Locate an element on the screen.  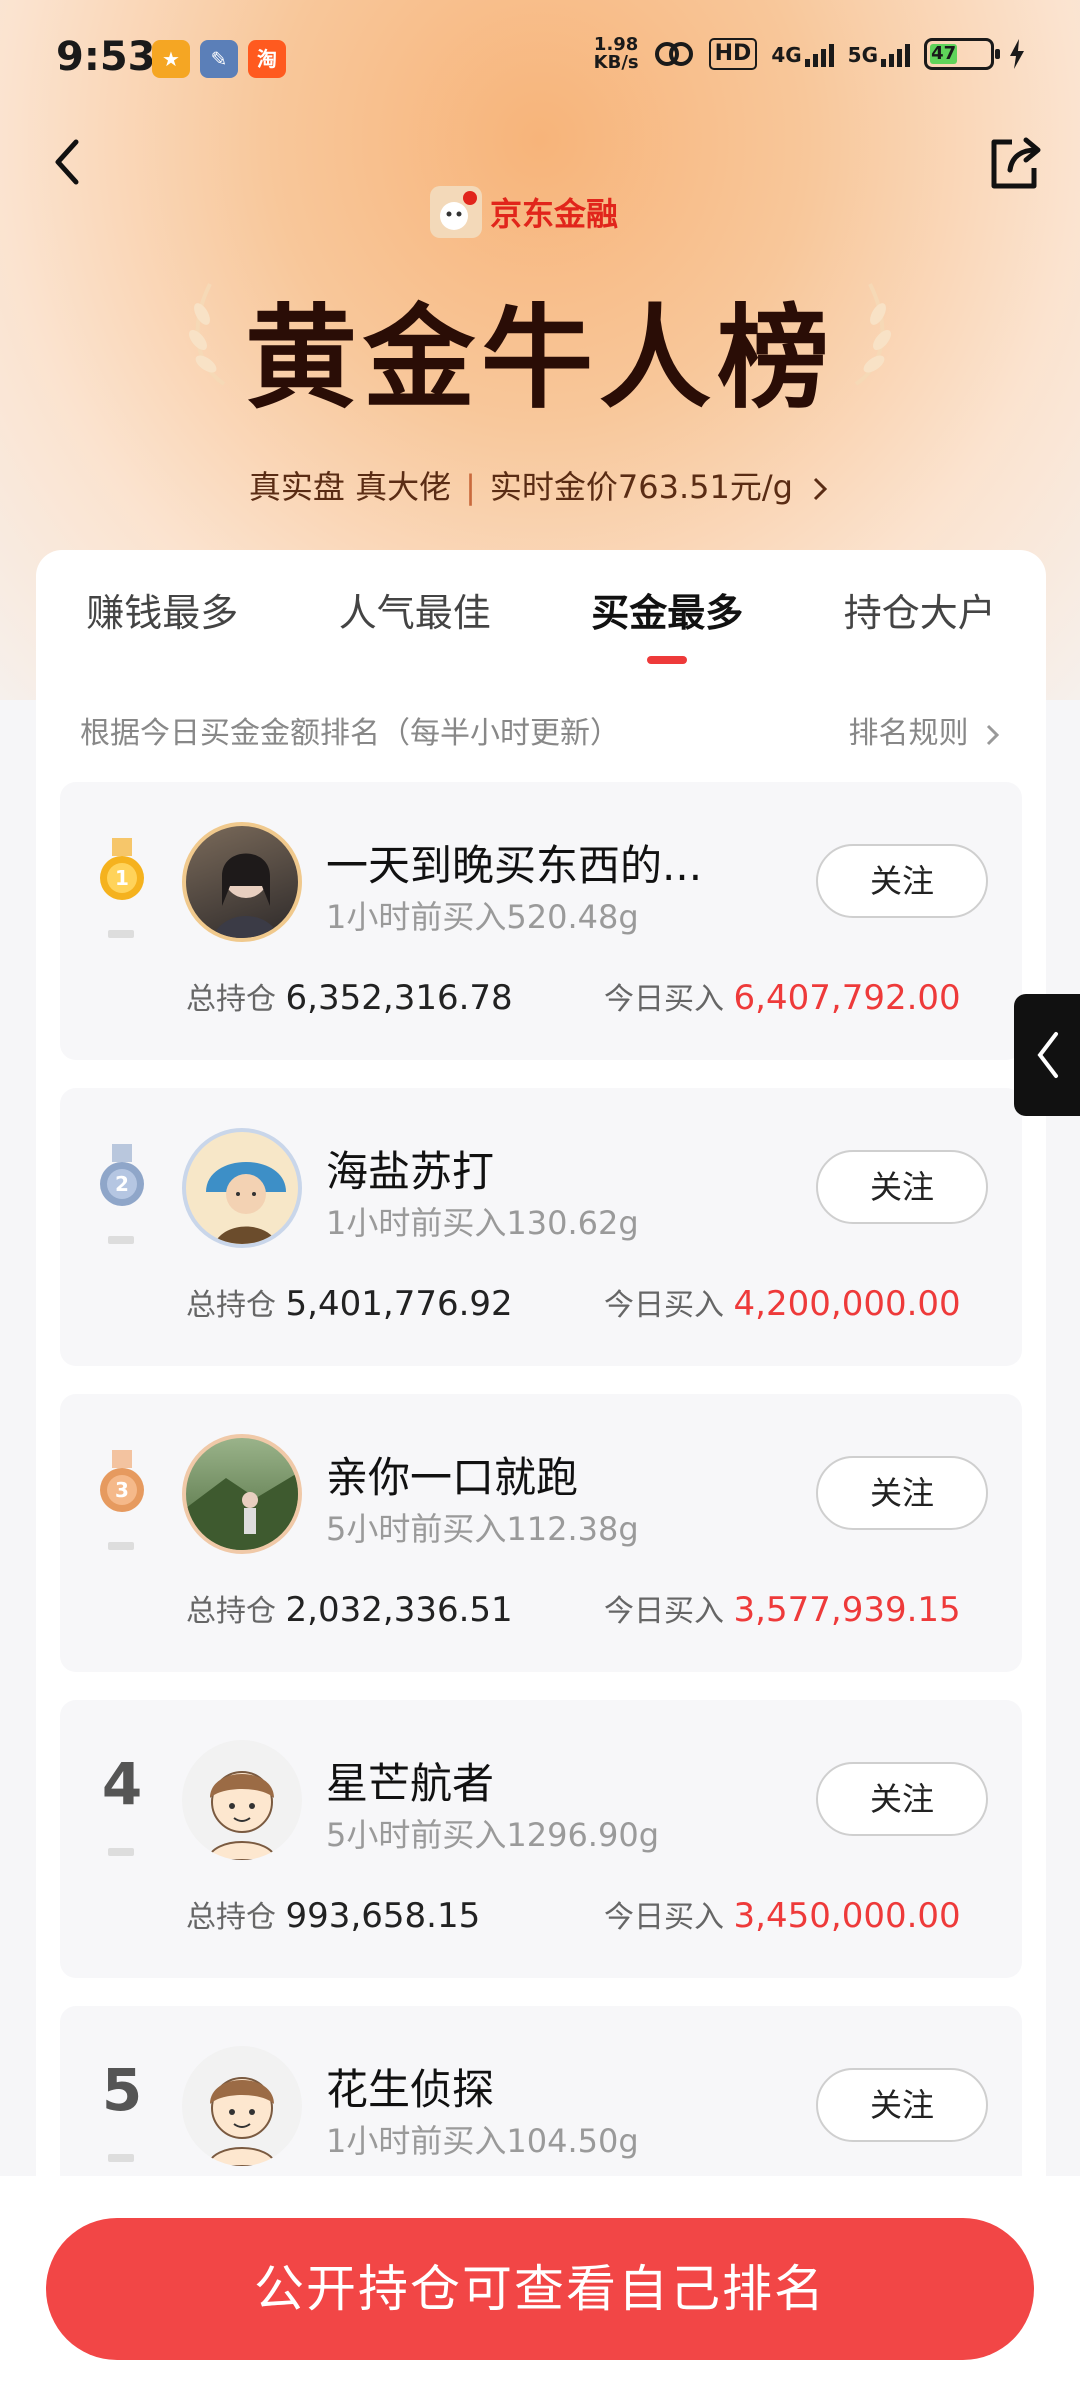
total-holding: 总持仓 5,401,776.92 is located at coordinates (349, 1304).